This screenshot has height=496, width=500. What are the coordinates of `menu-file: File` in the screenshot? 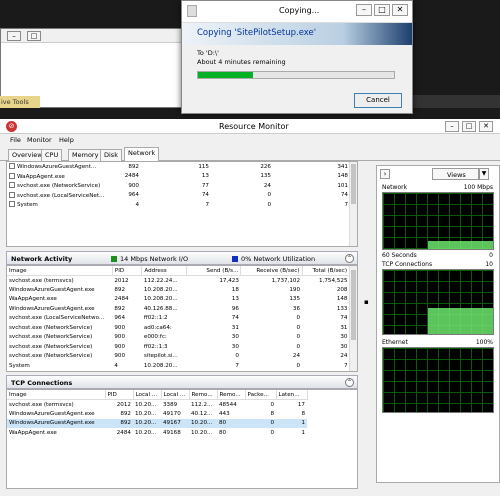 It's located at (15, 140).